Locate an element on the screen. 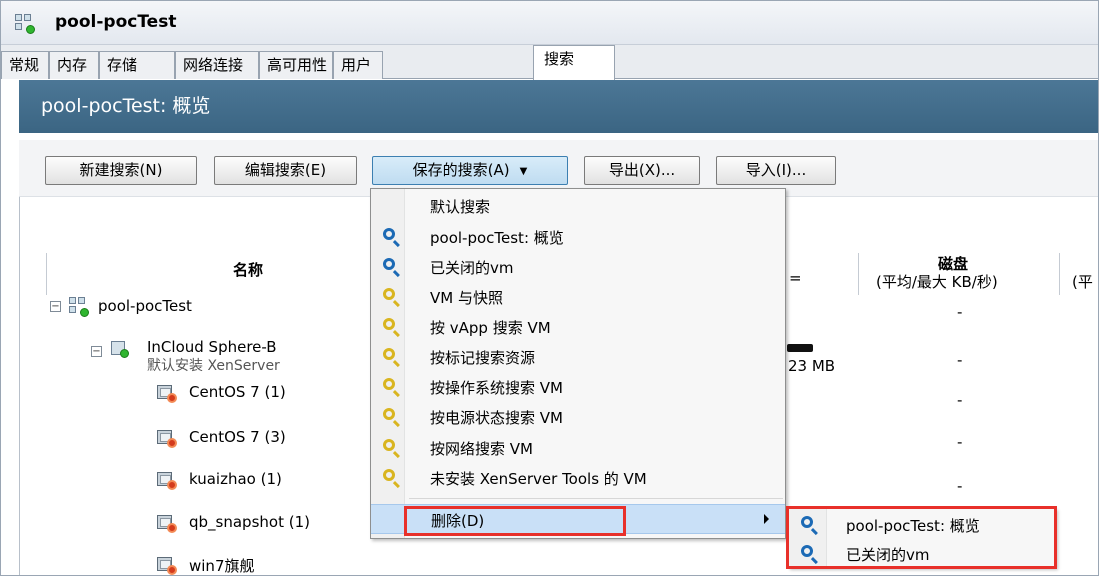 This screenshot has height=576, width=1099. tab-high-availability: 高可用性 is located at coordinates (296, 65).